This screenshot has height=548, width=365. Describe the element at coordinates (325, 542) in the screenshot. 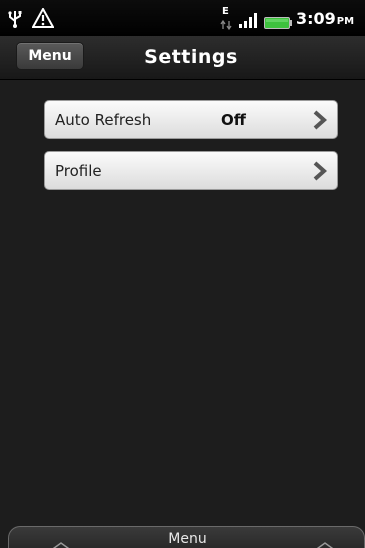

I see `triangle-up-icon` at that location.